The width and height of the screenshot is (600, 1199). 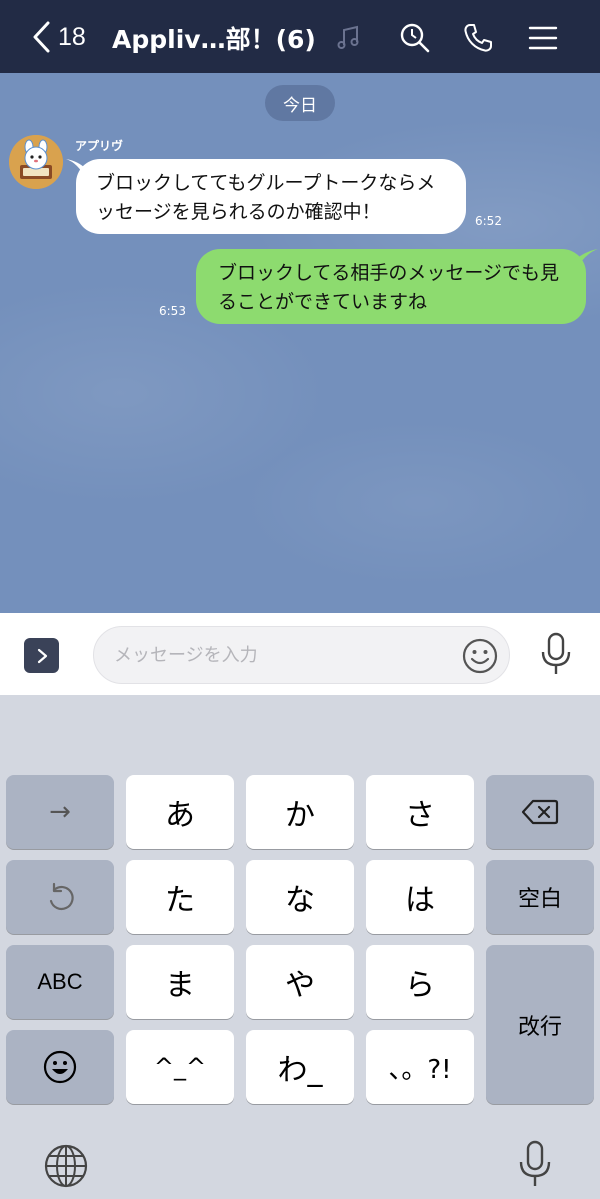 I want to click on key-a: あ, so click(x=180, y=812).